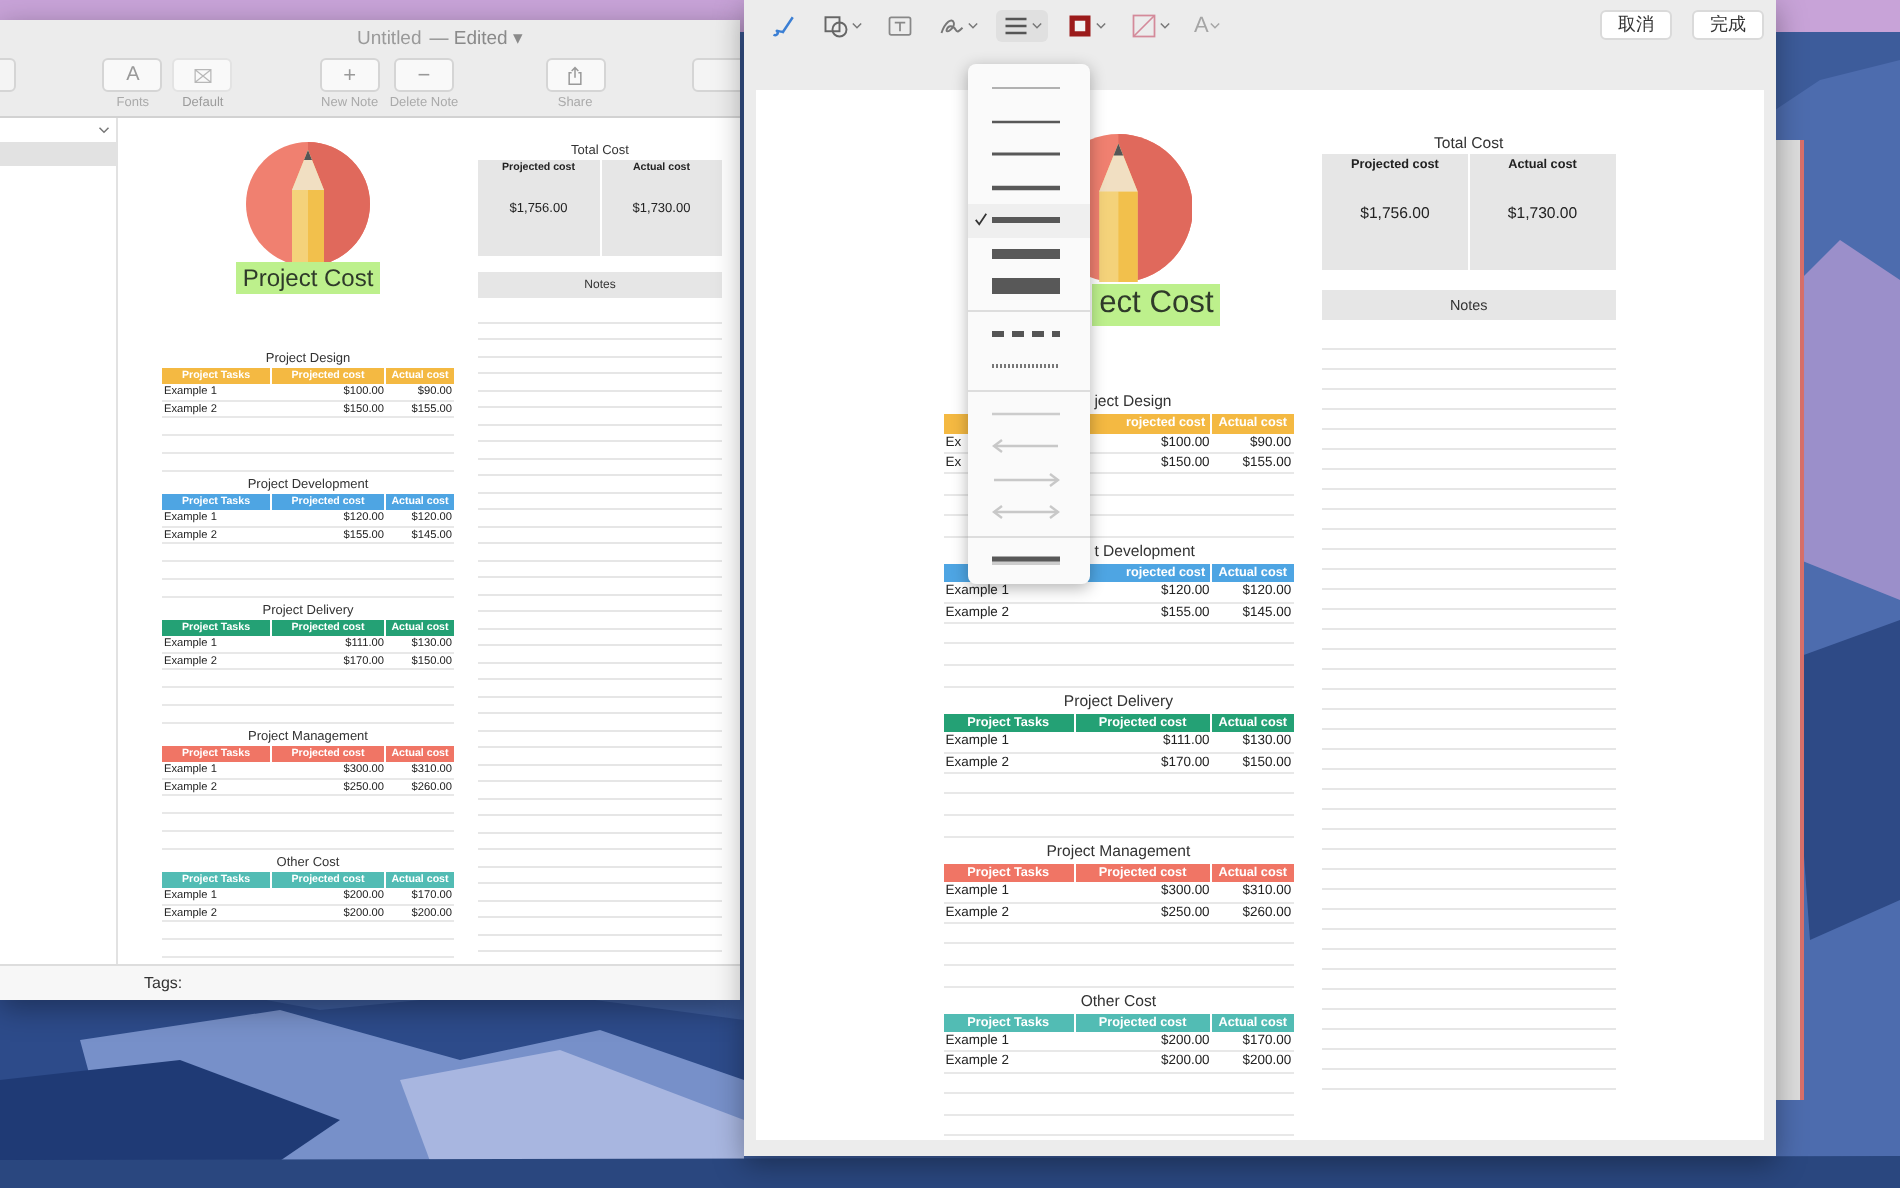 The width and height of the screenshot is (1900, 1188). I want to click on lines-icon, so click(1016, 26).